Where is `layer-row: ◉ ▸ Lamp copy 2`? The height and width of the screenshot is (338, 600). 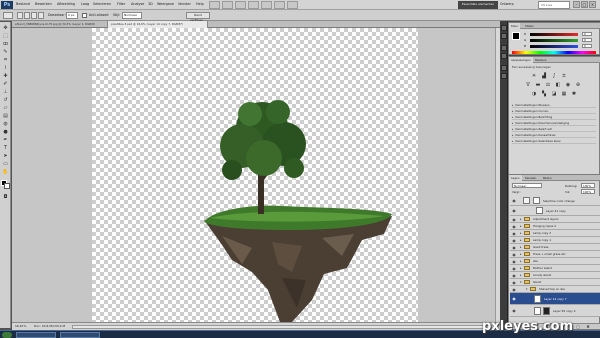 layer-row: ◉ ▸ Lamp copy 2 is located at coordinates (555, 233).